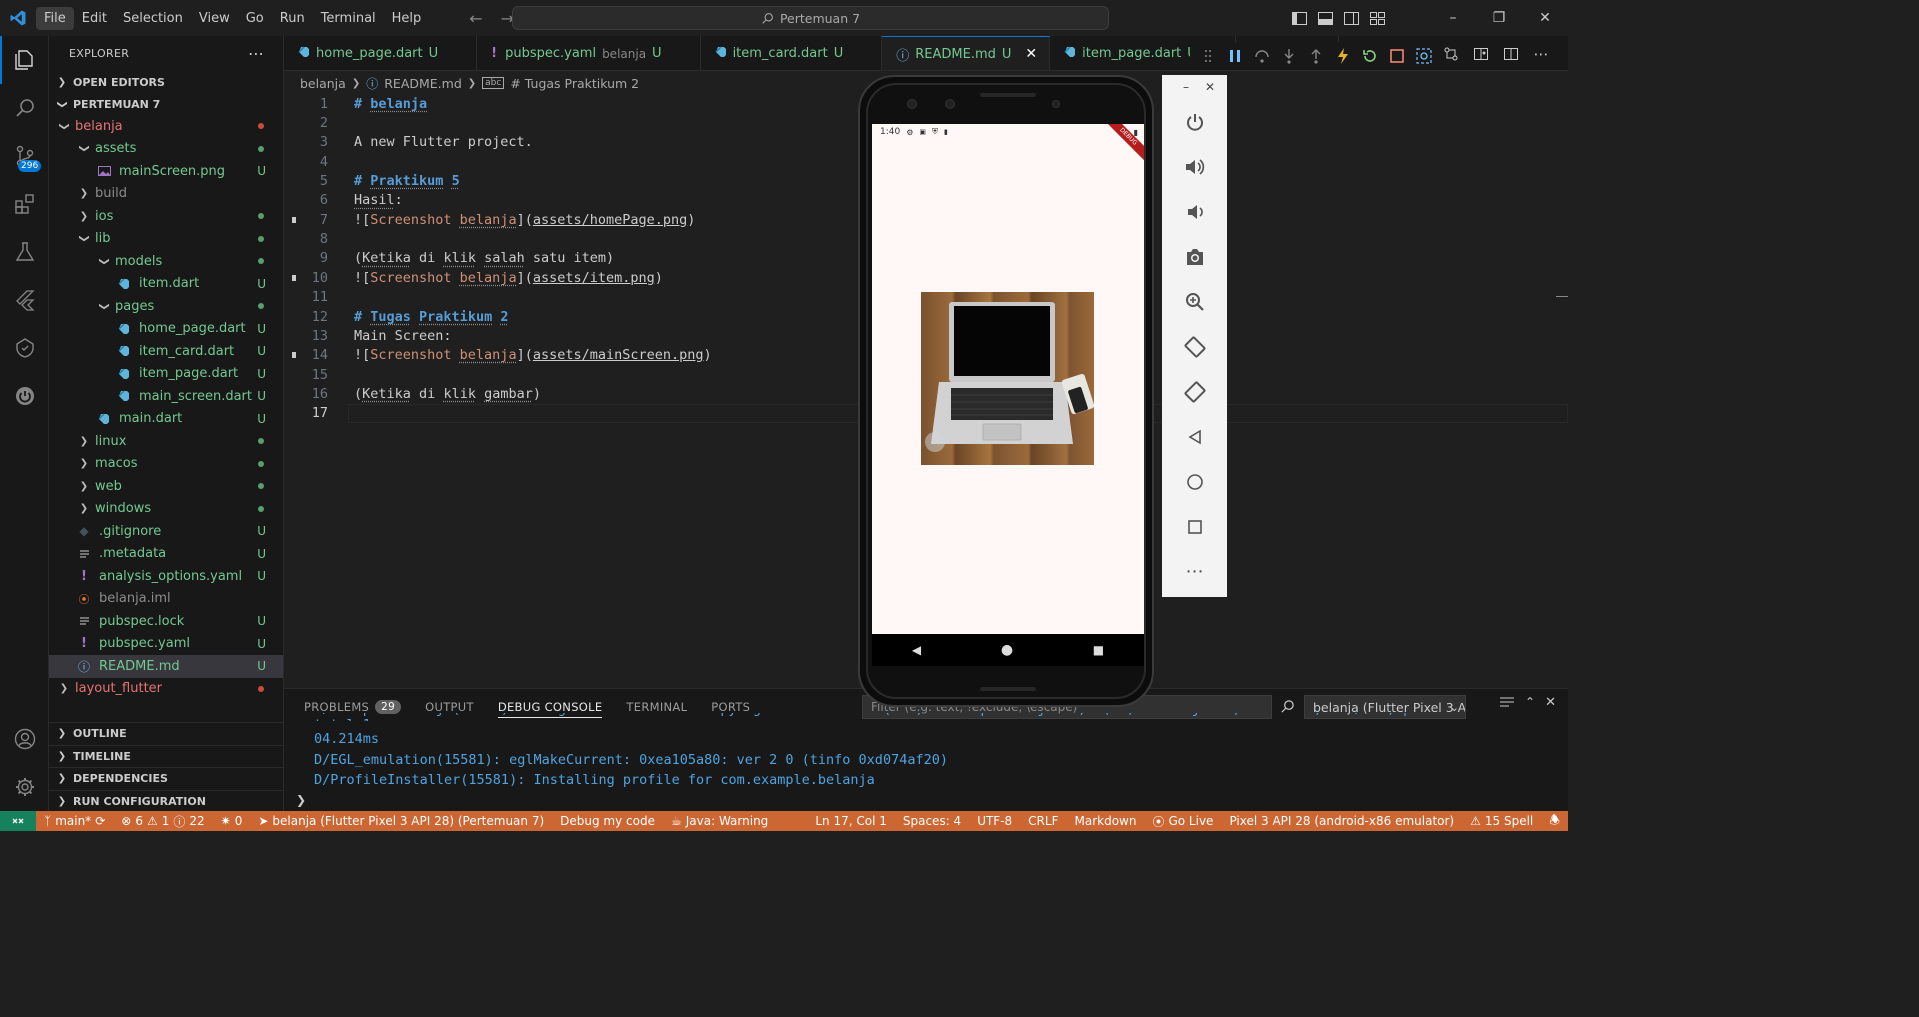 The width and height of the screenshot is (1919, 1017). I want to click on ports-indicator: ✷ 0, so click(232, 821).